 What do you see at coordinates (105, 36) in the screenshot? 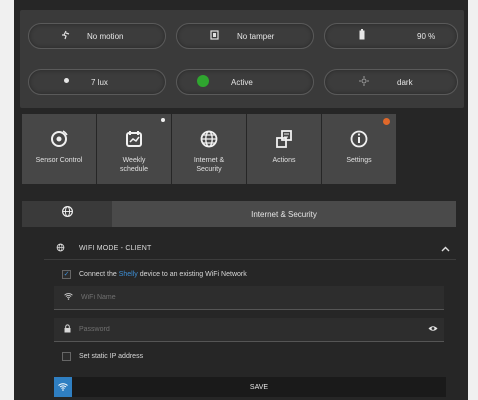
I see `motion-label: No motion` at bounding box center [105, 36].